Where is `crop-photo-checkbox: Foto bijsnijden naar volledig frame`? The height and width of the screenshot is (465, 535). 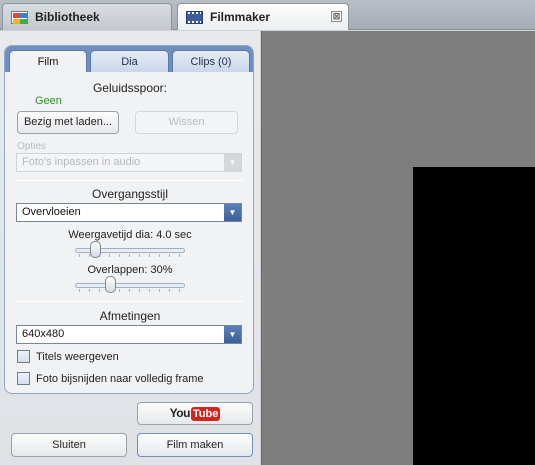
crop-photo-checkbox: Foto bijsnijden naar volledig frame is located at coordinates (110, 378).